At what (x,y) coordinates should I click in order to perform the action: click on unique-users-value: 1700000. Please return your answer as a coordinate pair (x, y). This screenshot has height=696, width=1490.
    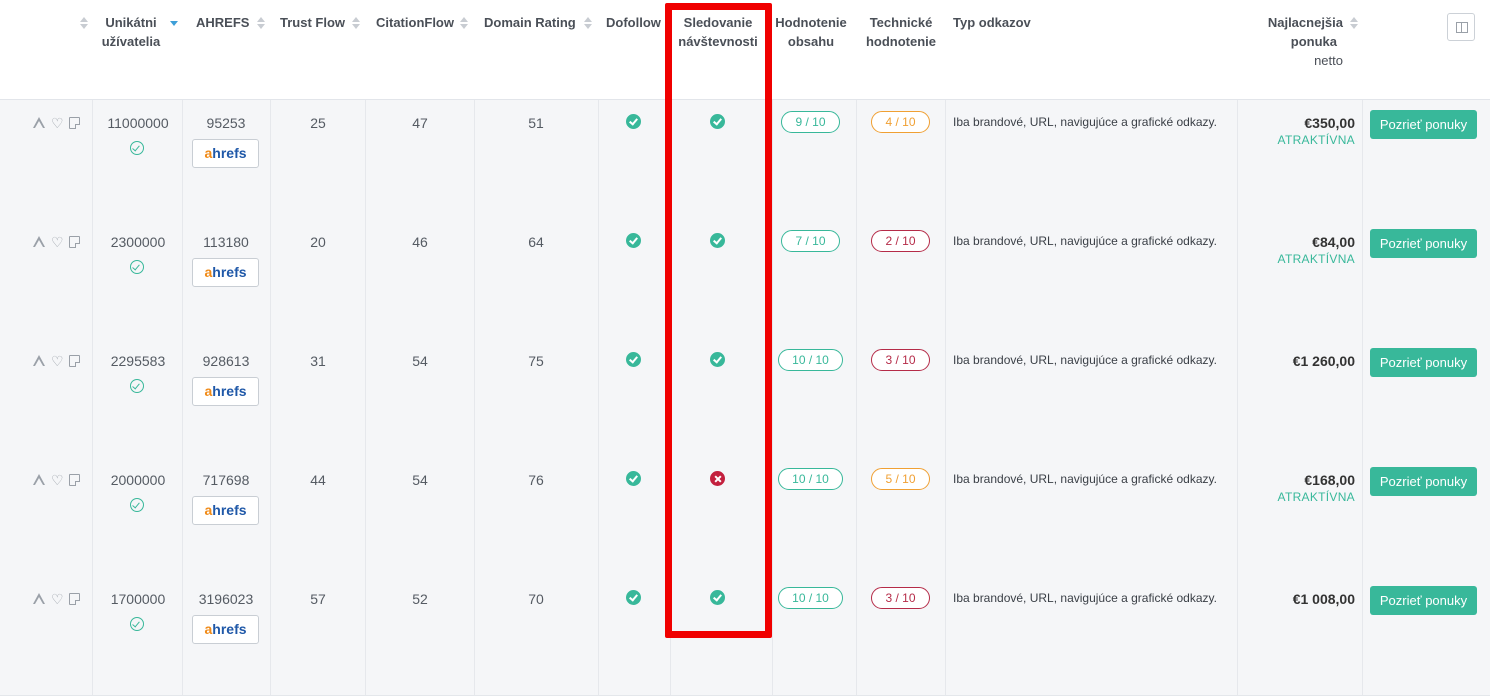
    Looking at the image, I should click on (138, 599).